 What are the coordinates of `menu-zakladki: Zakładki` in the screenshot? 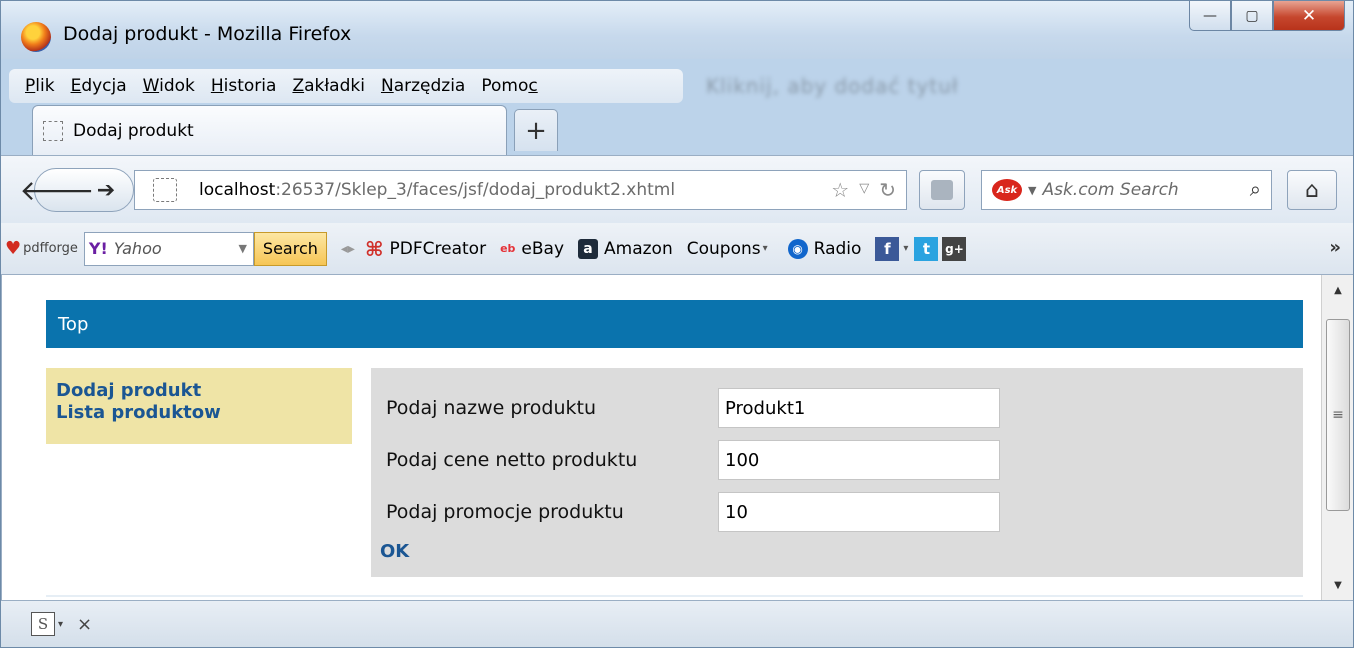 It's located at (328, 86).